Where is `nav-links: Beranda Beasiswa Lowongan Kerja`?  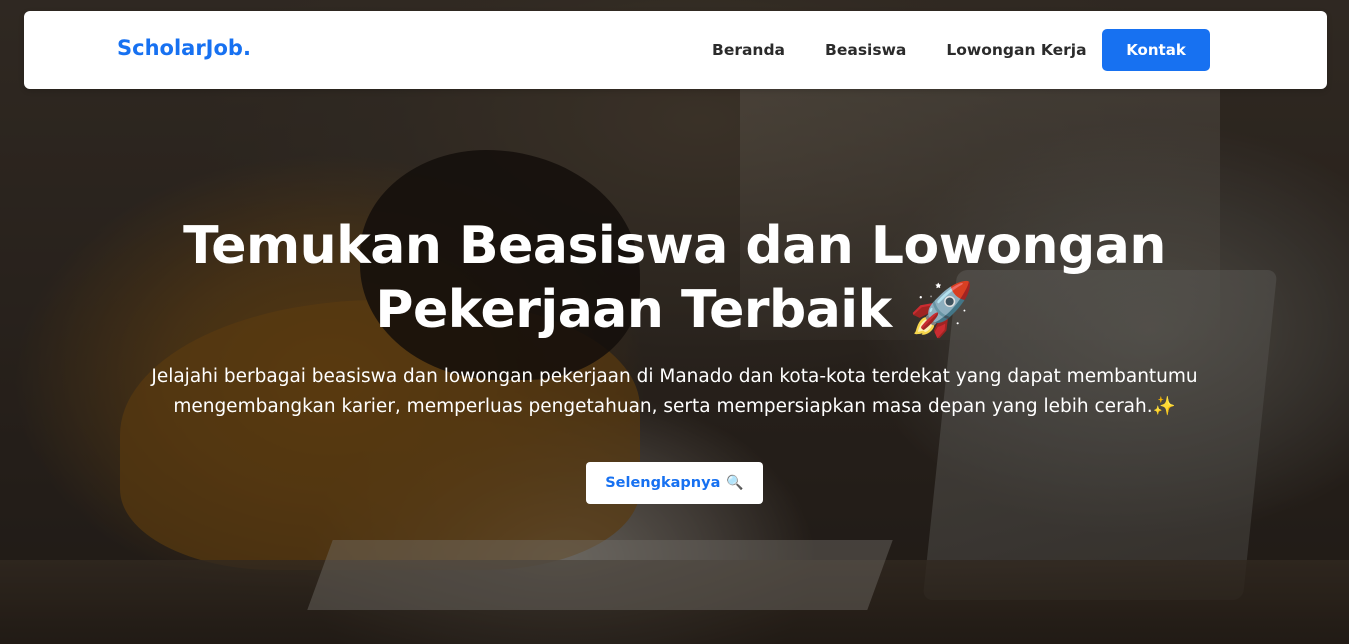 nav-links: Beranda Beasiswa Lowongan Kerja is located at coordinates (919, 50).